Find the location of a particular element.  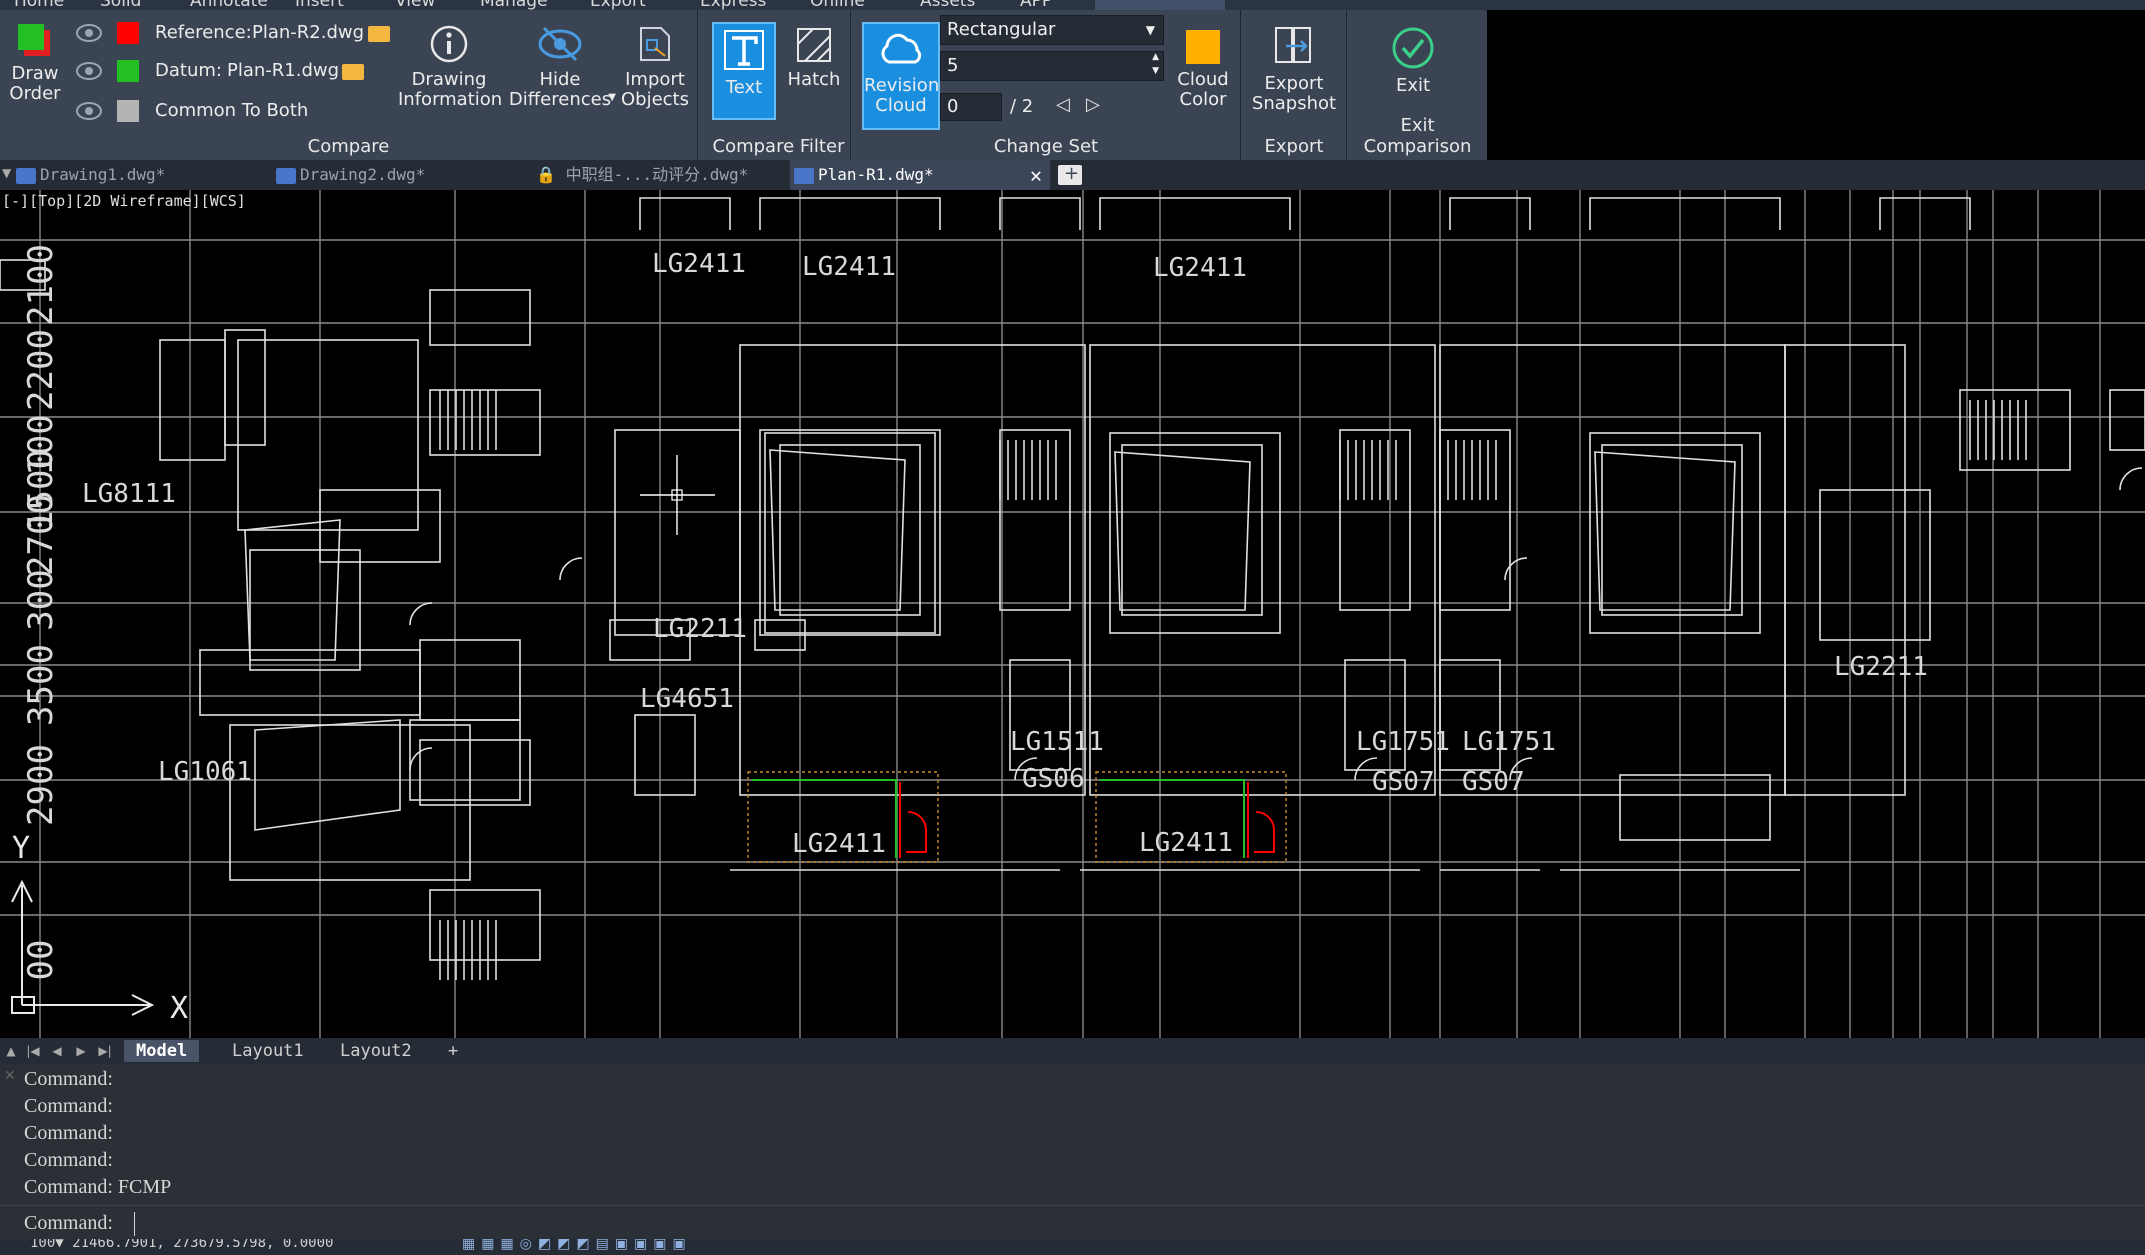

import-objects-button: Import Objects is located at coordinates (655, 67).